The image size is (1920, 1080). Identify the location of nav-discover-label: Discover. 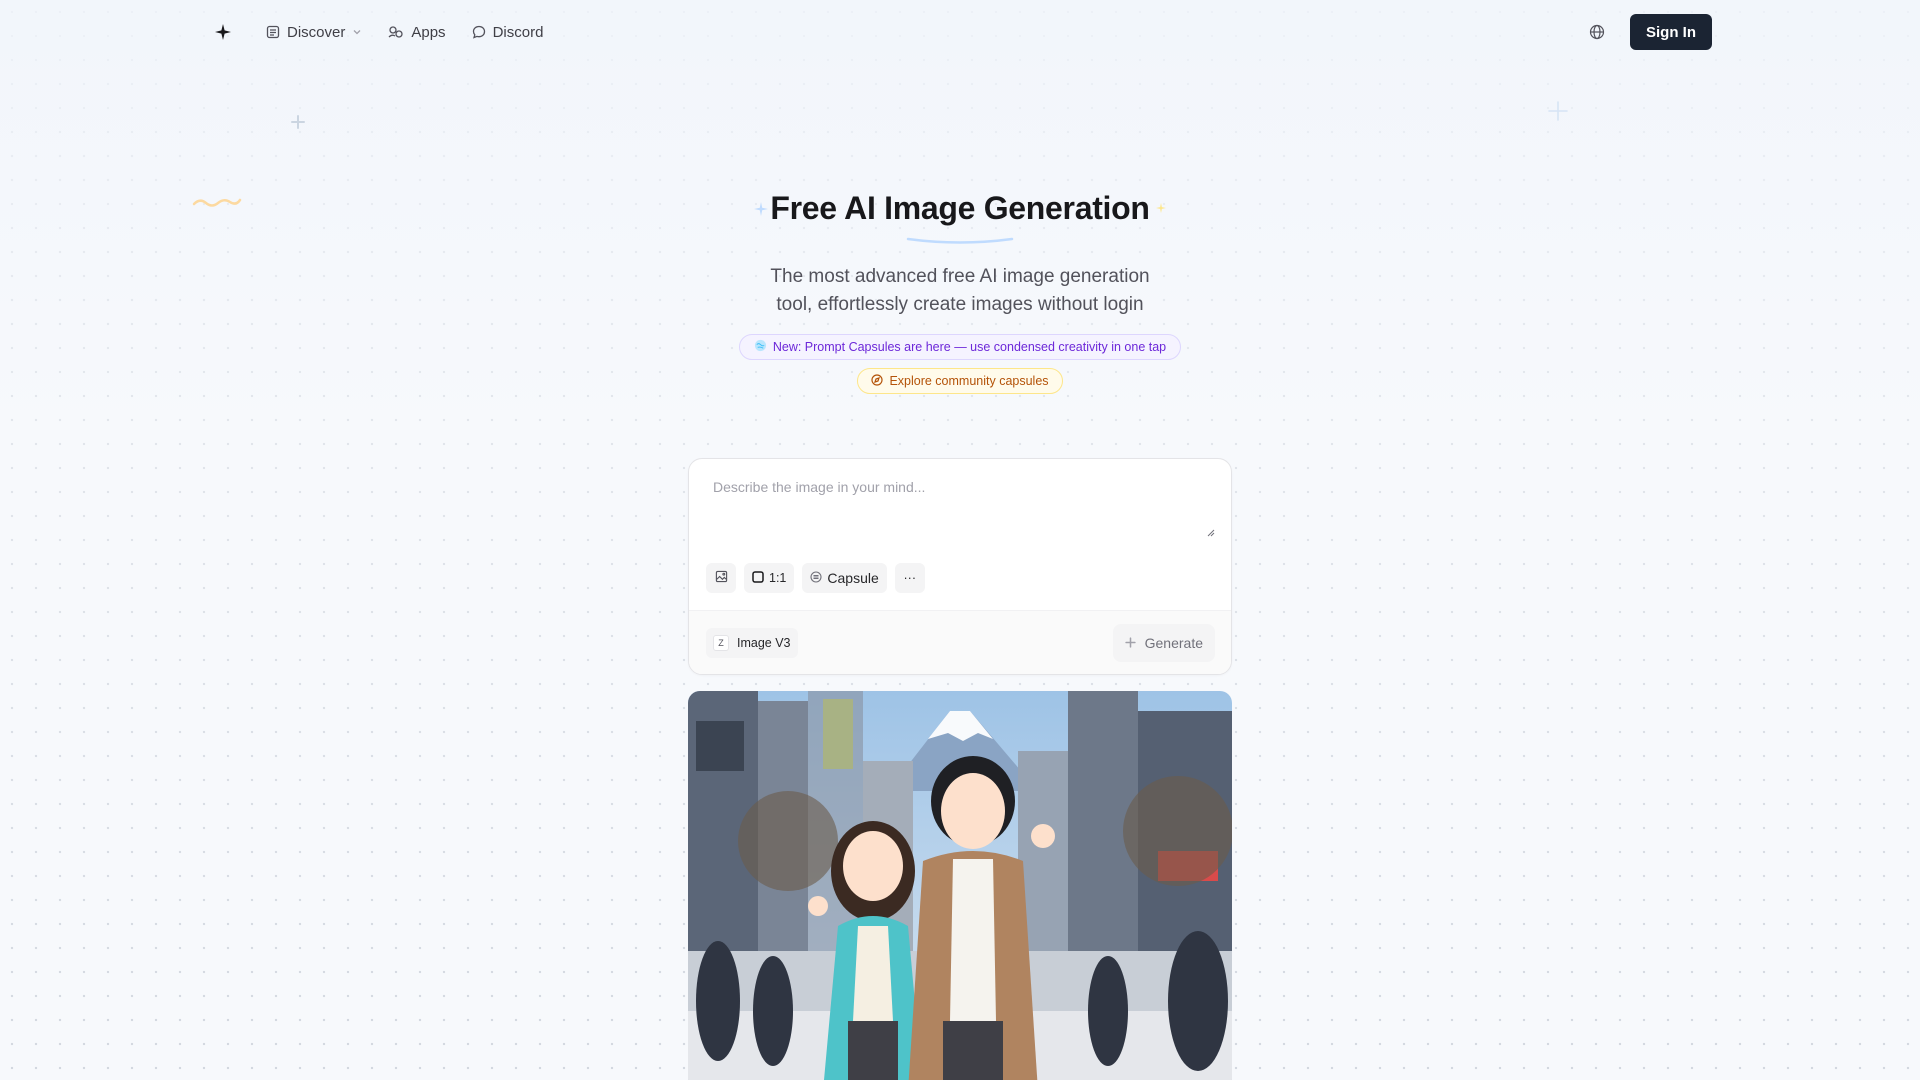
(316, 32).